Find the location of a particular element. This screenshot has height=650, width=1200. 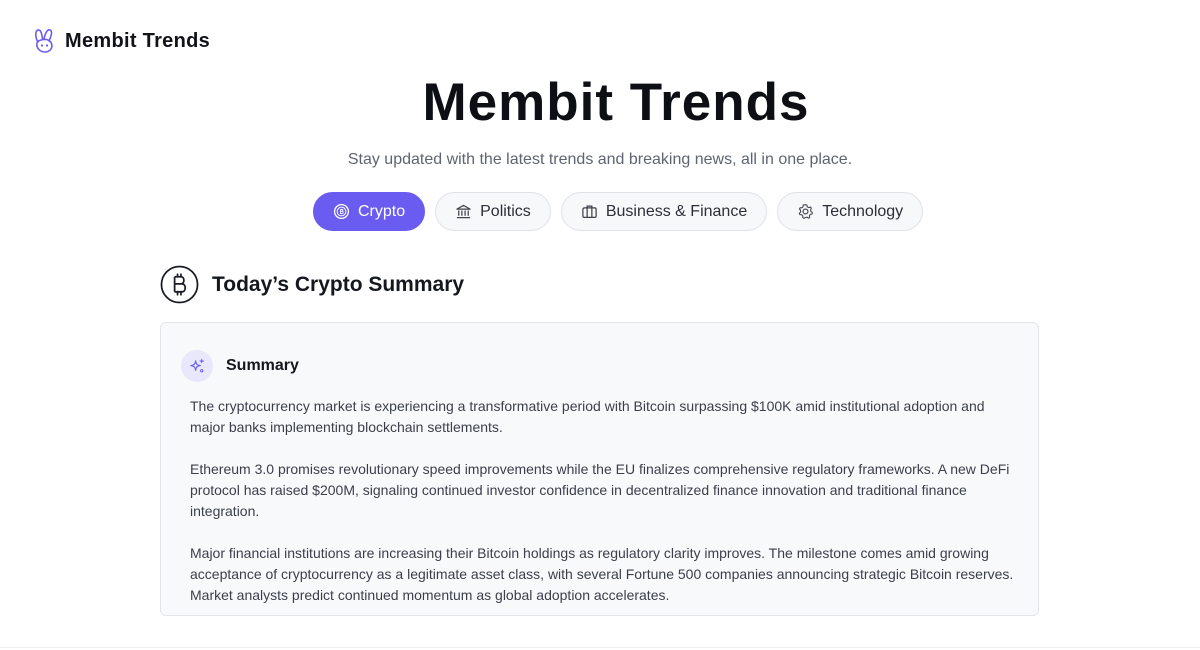

summary-card-header: Summary is located at coordinates (240, 366).